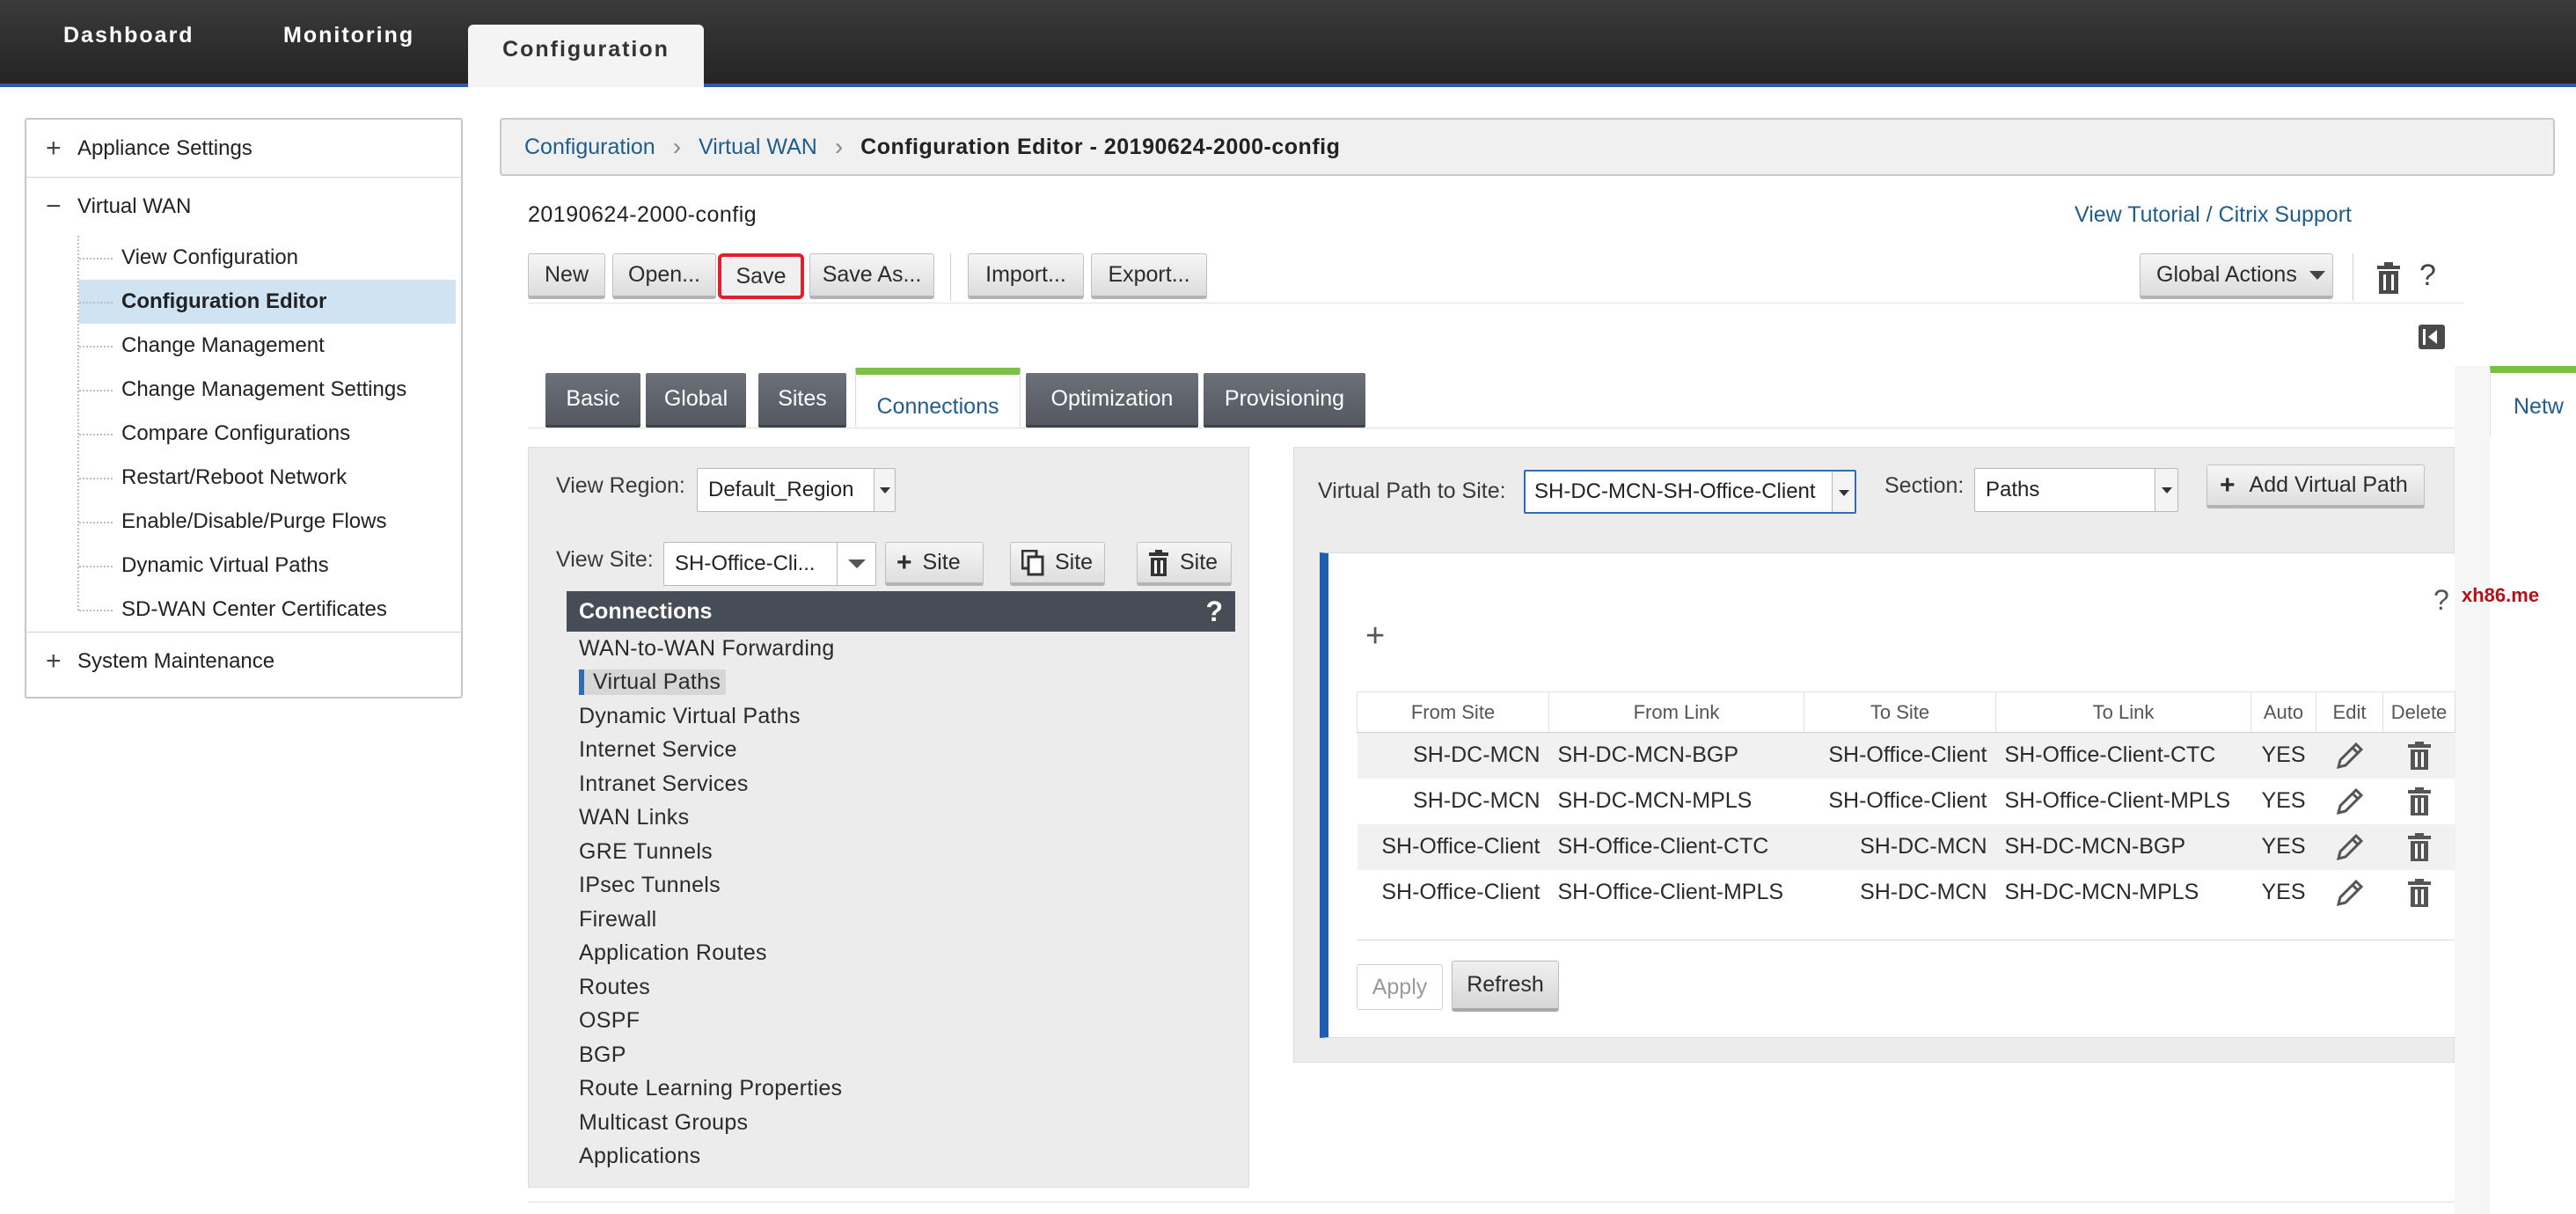 Image resolution: width=2576 pixels, height=1214 pixels. Describe the element at coordinates (128, 42) in the screenshot. I see `tab-dashboard: Dashboard` at that location.